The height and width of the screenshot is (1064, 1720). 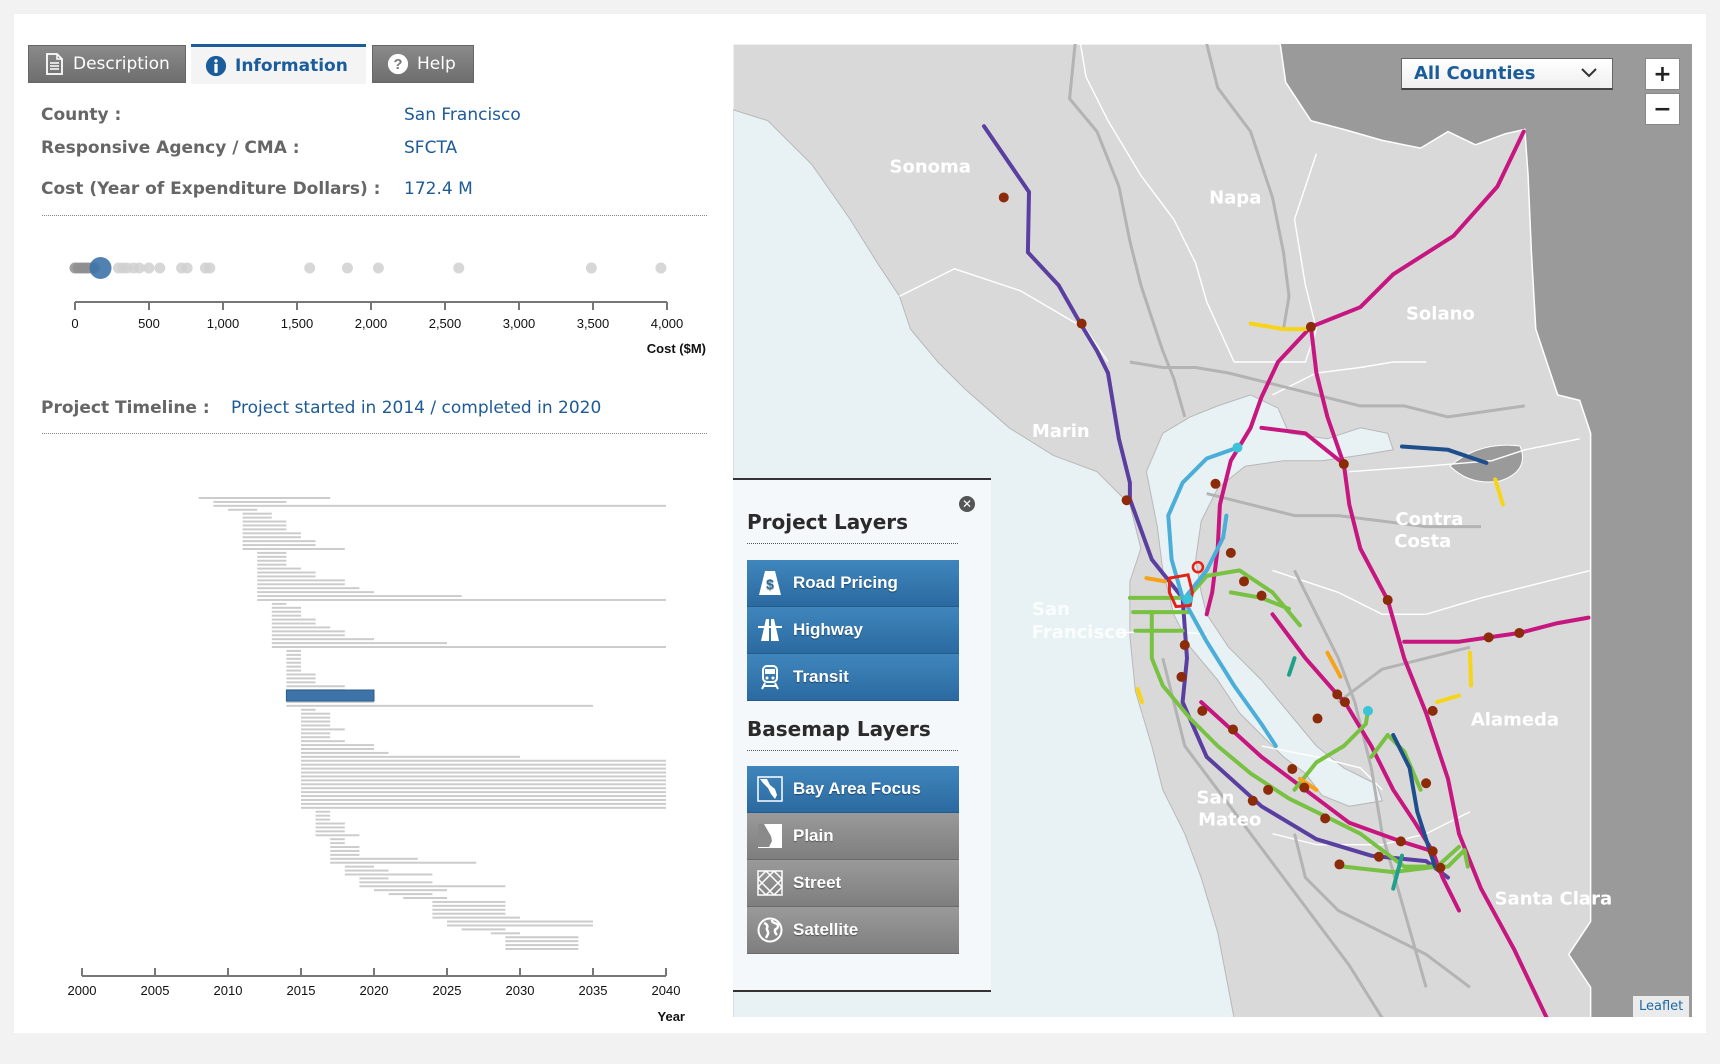 I want to click on layer-transit-button: Transit, so click(x=853, y=677).